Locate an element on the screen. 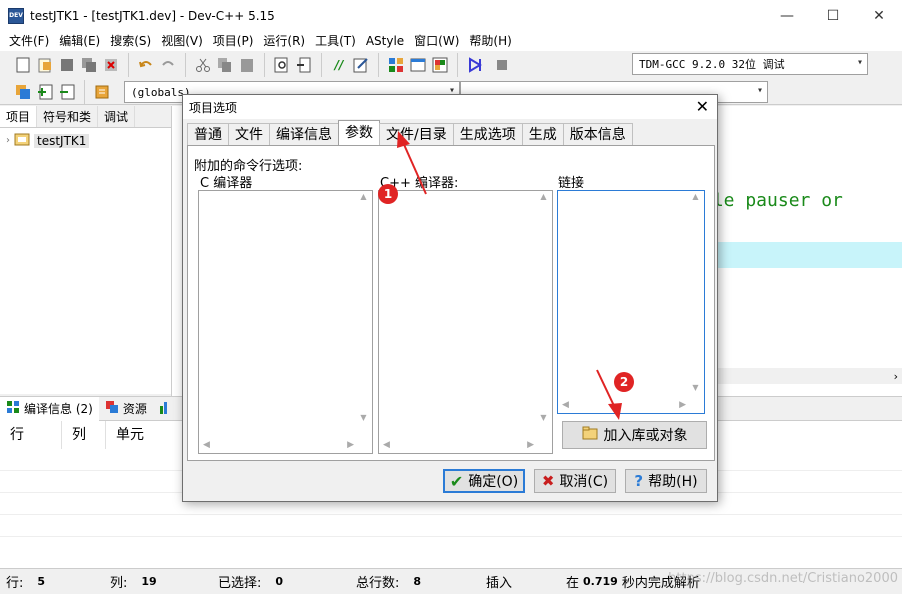 This screenshot has height=594, width=902. folder-icon is located at coordinates (590, 435).